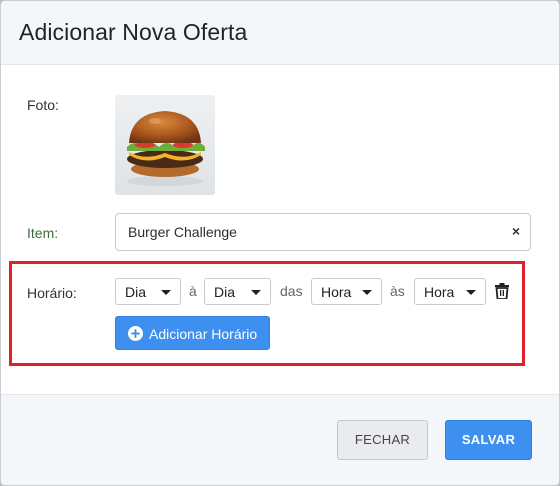  What do you see at coordinates (237, 291) in the screenshot?
I see `day-to-select: Dia` at bounding box center [237, 291].